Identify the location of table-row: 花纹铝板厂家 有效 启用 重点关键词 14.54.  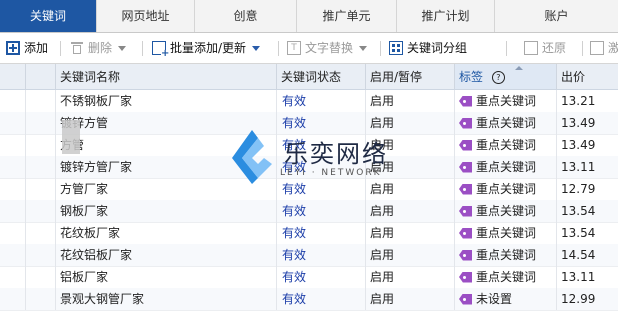
(309, 255).